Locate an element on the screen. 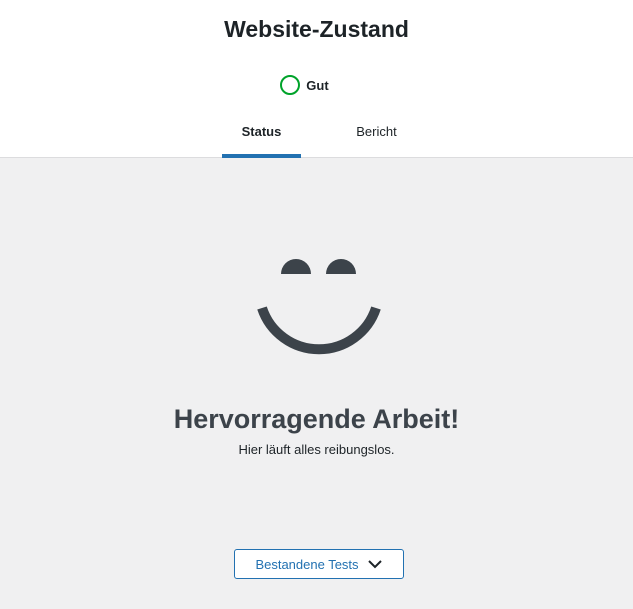  passed-tests-label: Bestandene Tests is located at coordinates (307, 564).